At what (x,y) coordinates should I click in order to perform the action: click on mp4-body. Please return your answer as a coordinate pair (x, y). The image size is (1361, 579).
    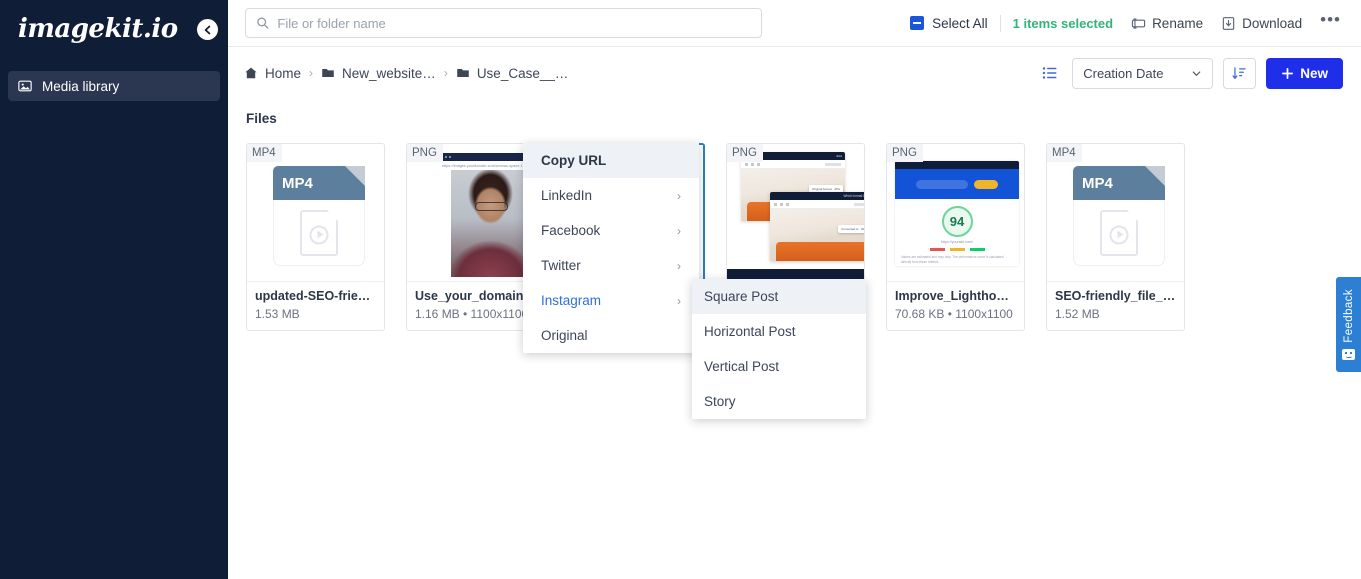
    Looking at the image, I should click on (319, 233).